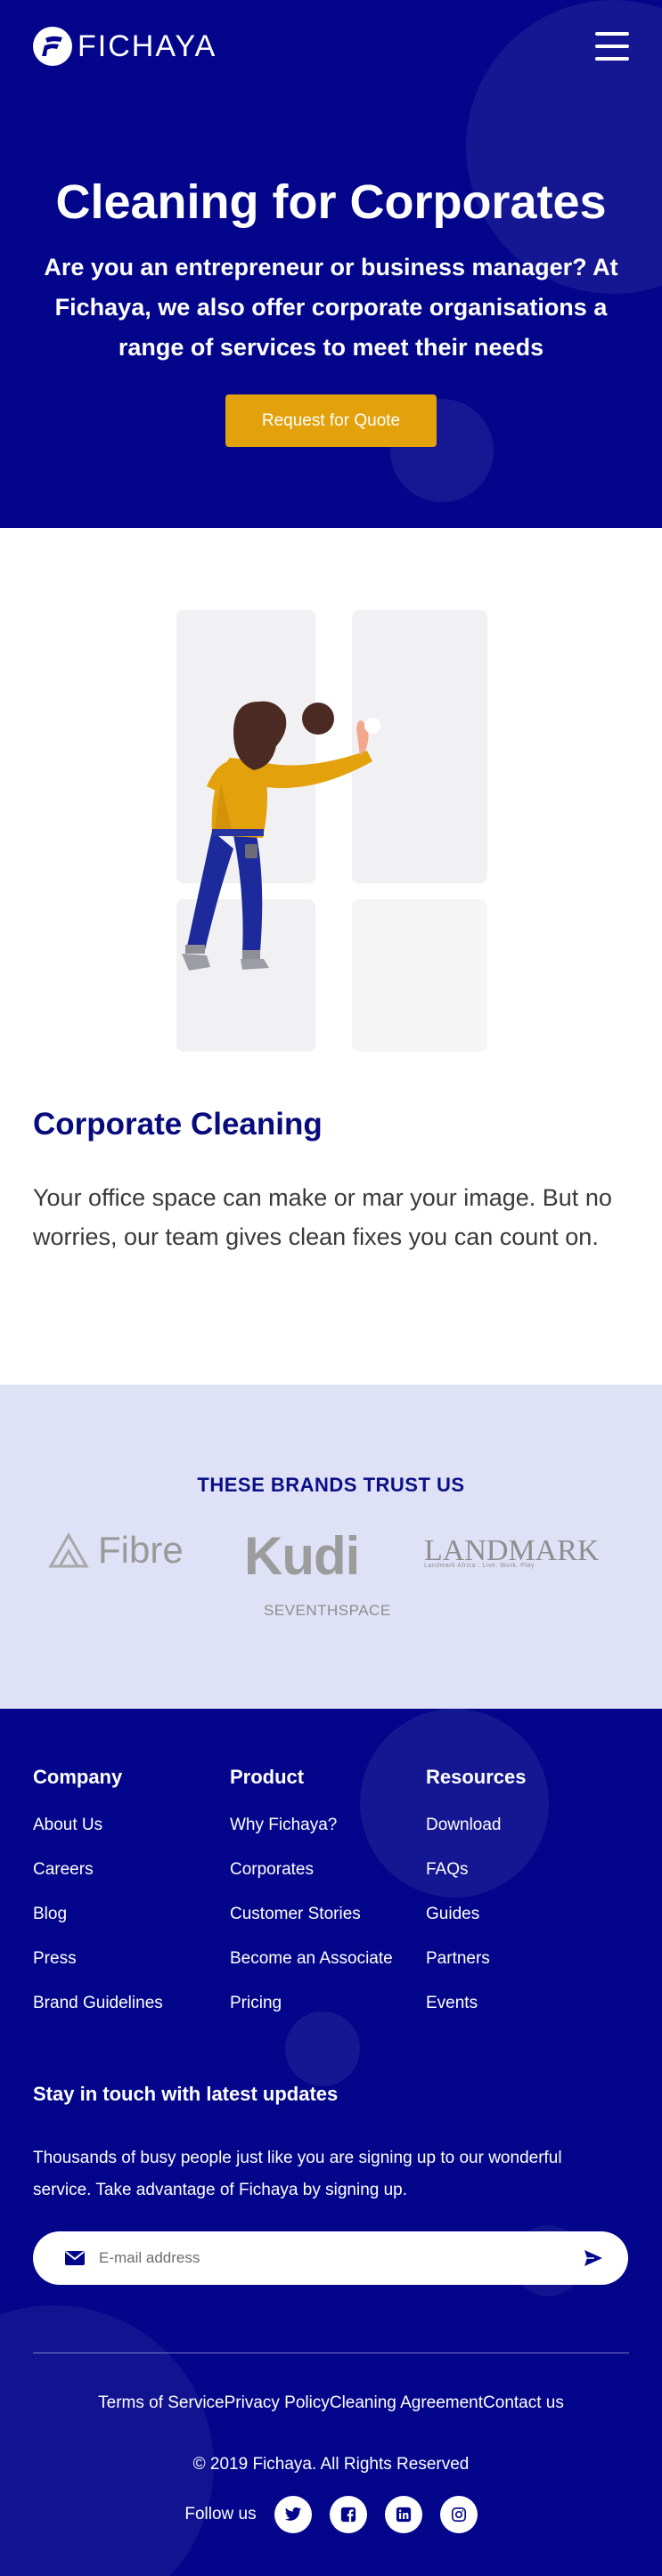 The image size is (662, 2576). I want to click on instagram-icon, so click(458, 2514).